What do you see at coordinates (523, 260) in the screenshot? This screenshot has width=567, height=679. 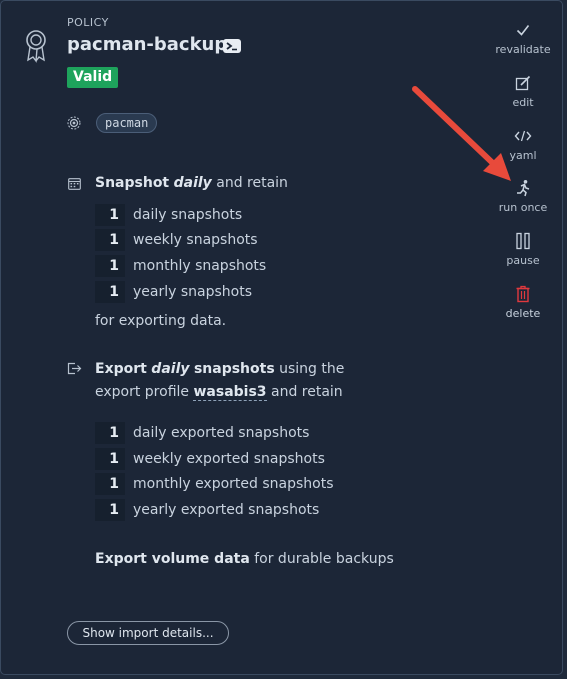 I see `pause-label: pause` at bounding box center [523, 260].